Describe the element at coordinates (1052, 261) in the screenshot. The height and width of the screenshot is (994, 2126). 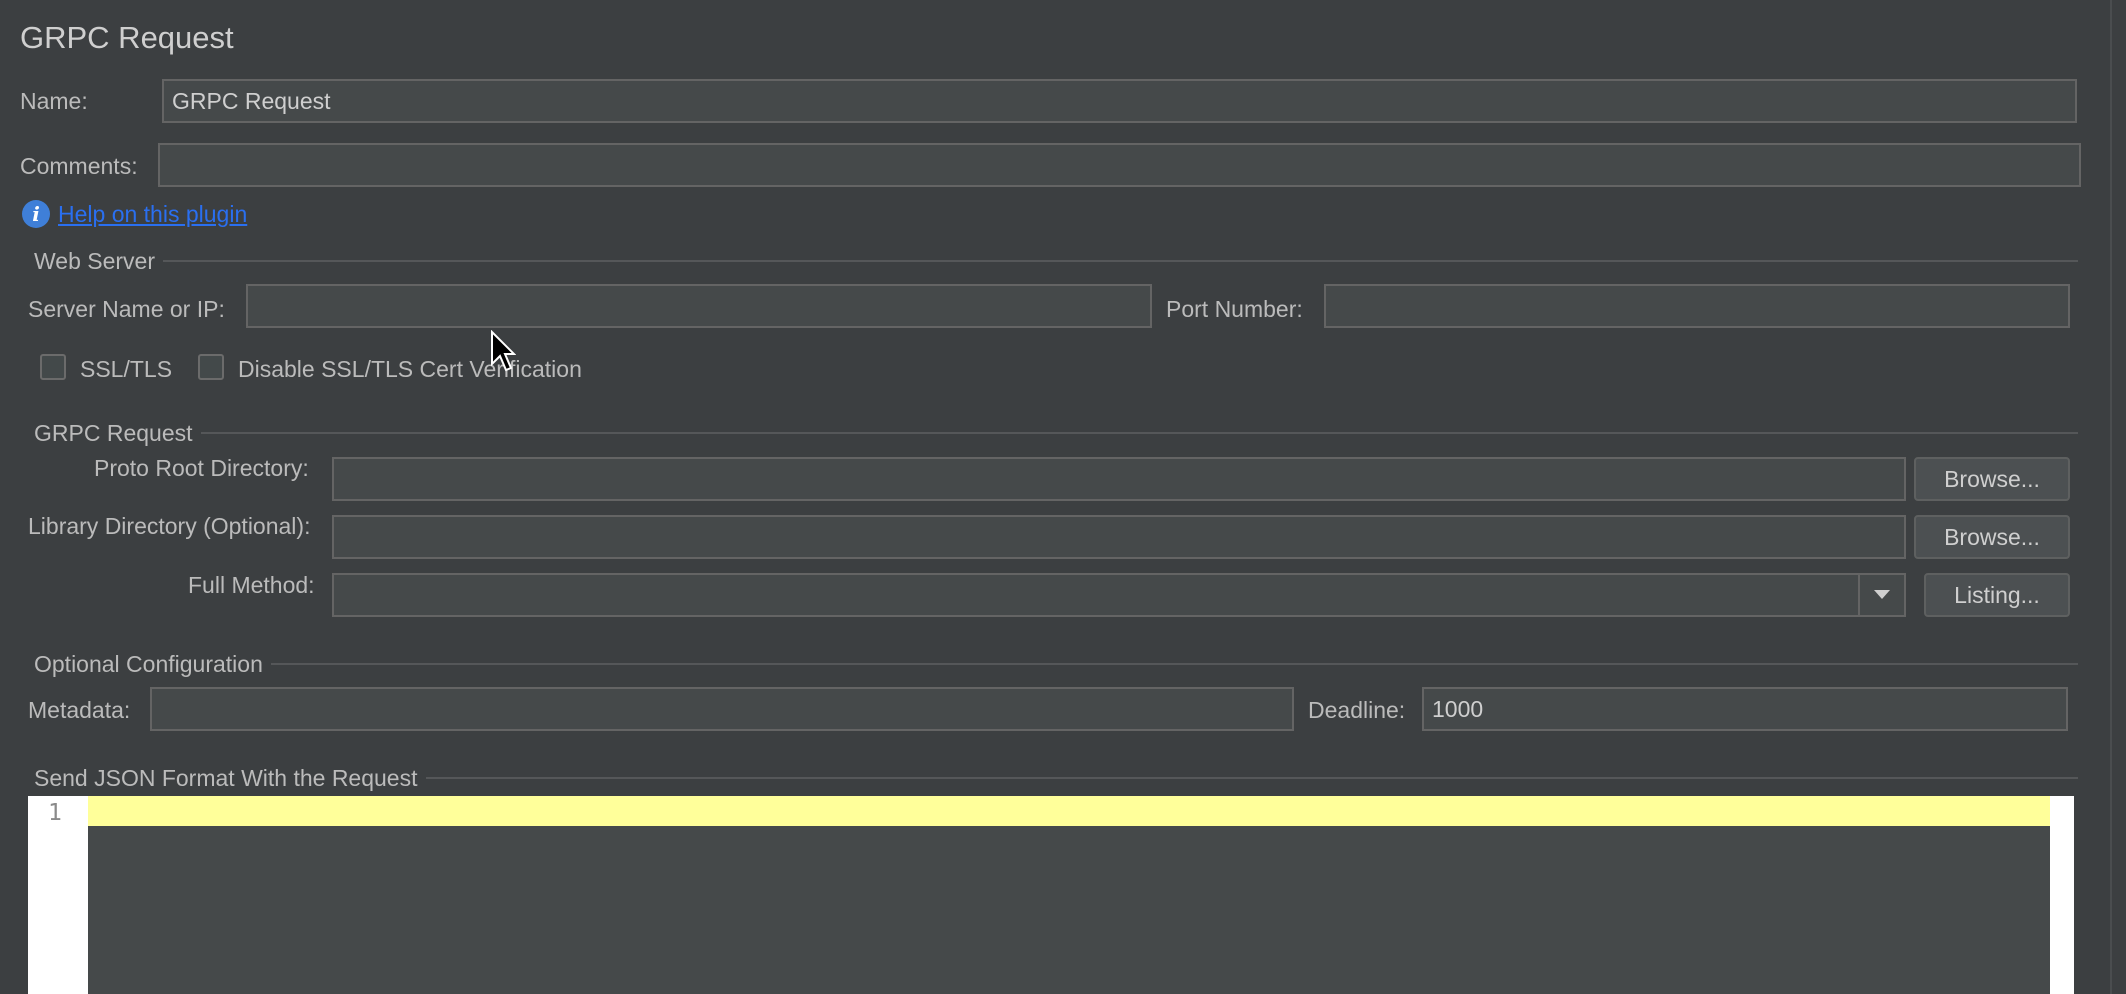
I see `web-server-divider` at that location.